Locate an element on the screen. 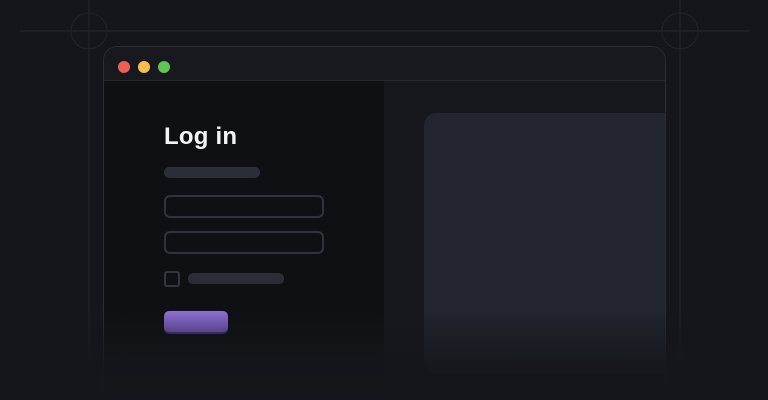 This screenshot has width=768, height=400. email-field is located at coordinates (244, 206).